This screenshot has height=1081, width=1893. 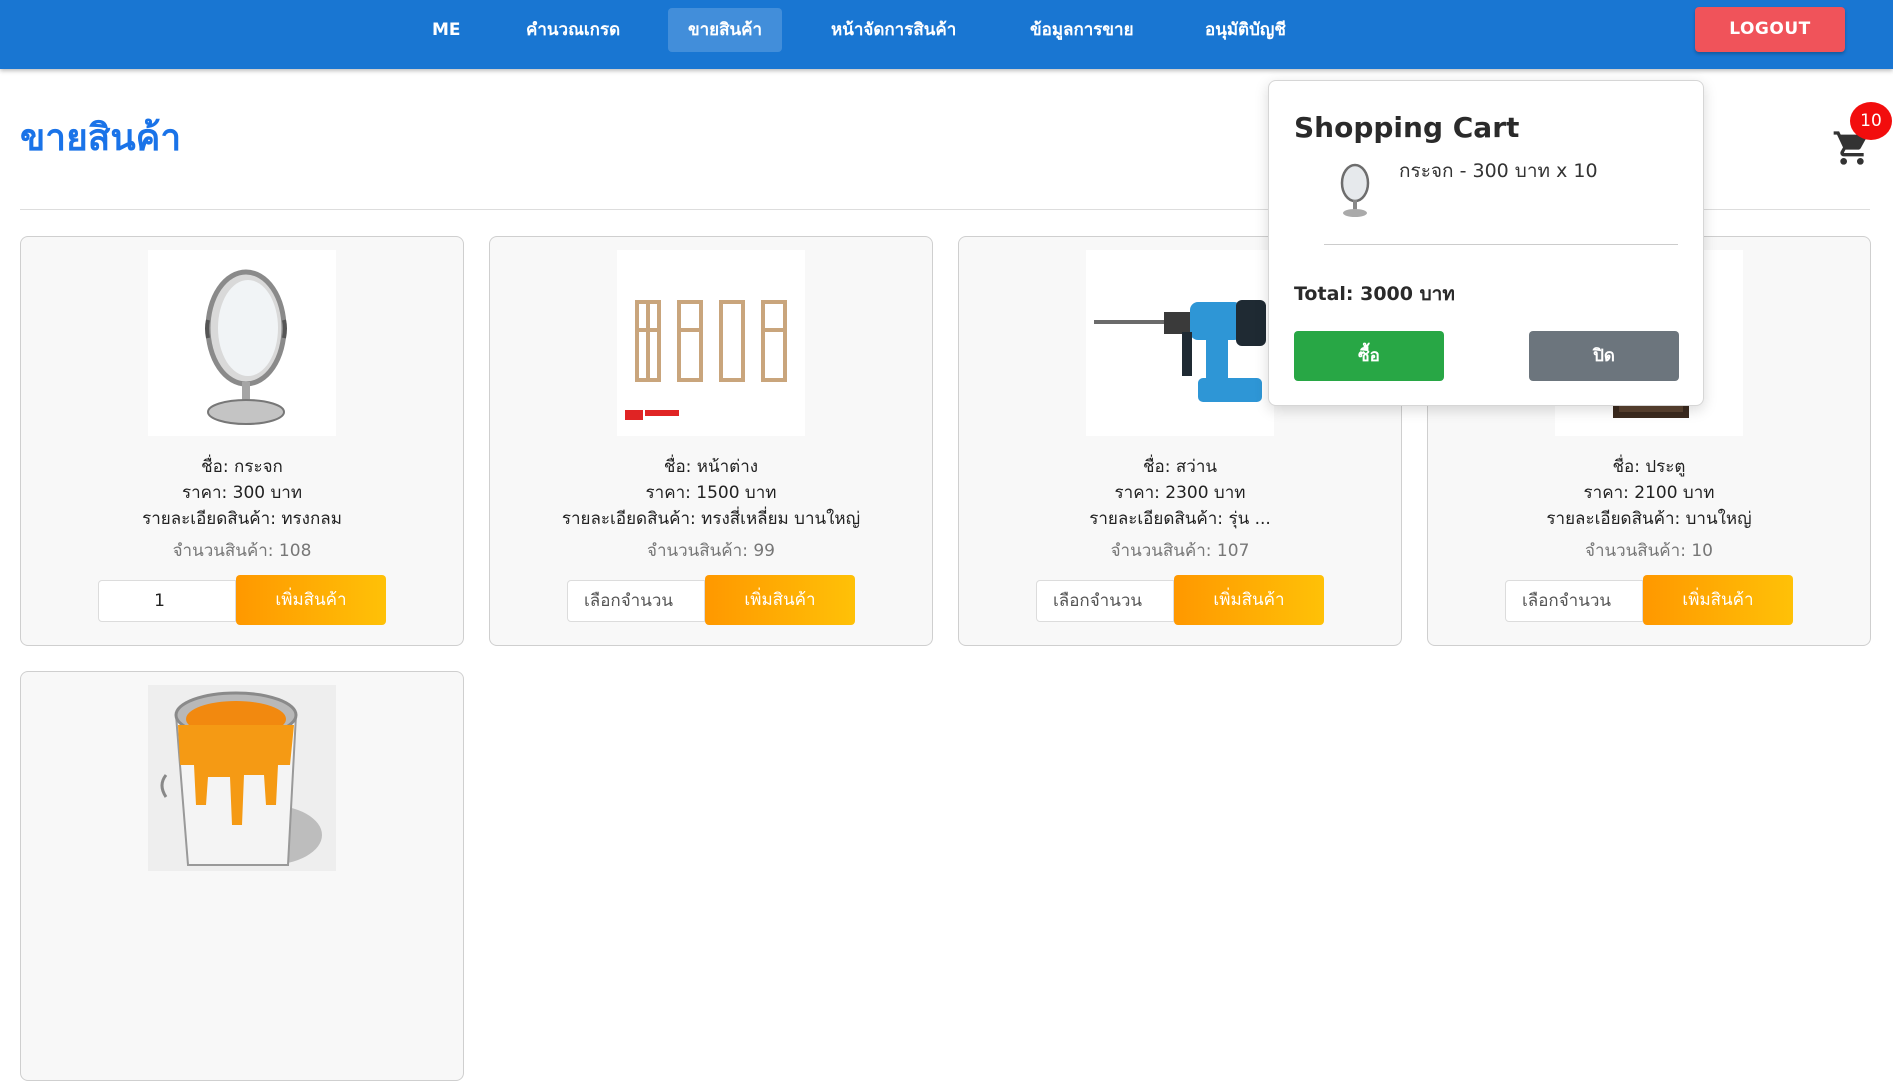 What do you see at coordinates (711, 519) in the screenshot?
I see `product-detail: รายละเอียดสินค้า: ทรงสี่เหลี่ยม บานใหญ่` at bounding box center [711, 519].